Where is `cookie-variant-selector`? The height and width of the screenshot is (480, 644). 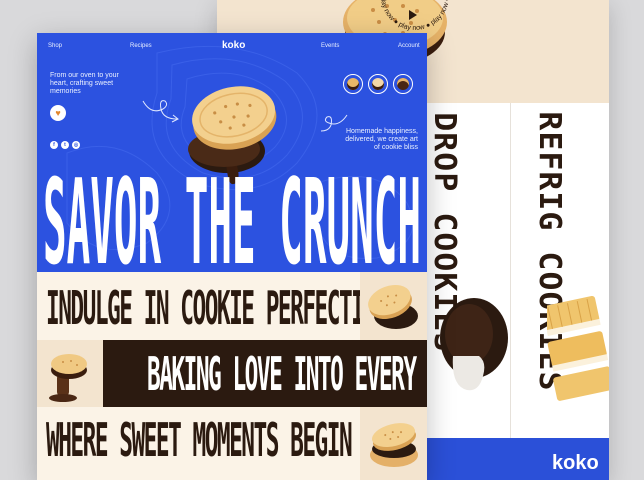
cookie-variant-selector is located at coordinates (378, 84).